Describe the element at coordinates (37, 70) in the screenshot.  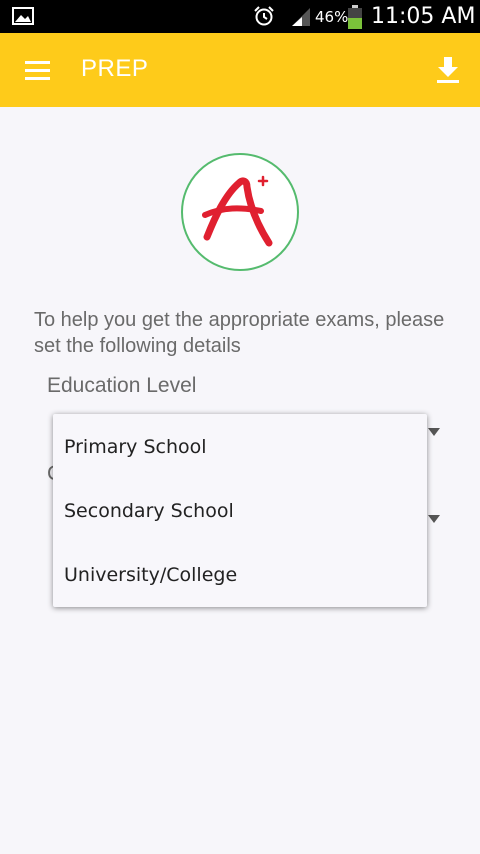
I see `menu-icon` at that location.